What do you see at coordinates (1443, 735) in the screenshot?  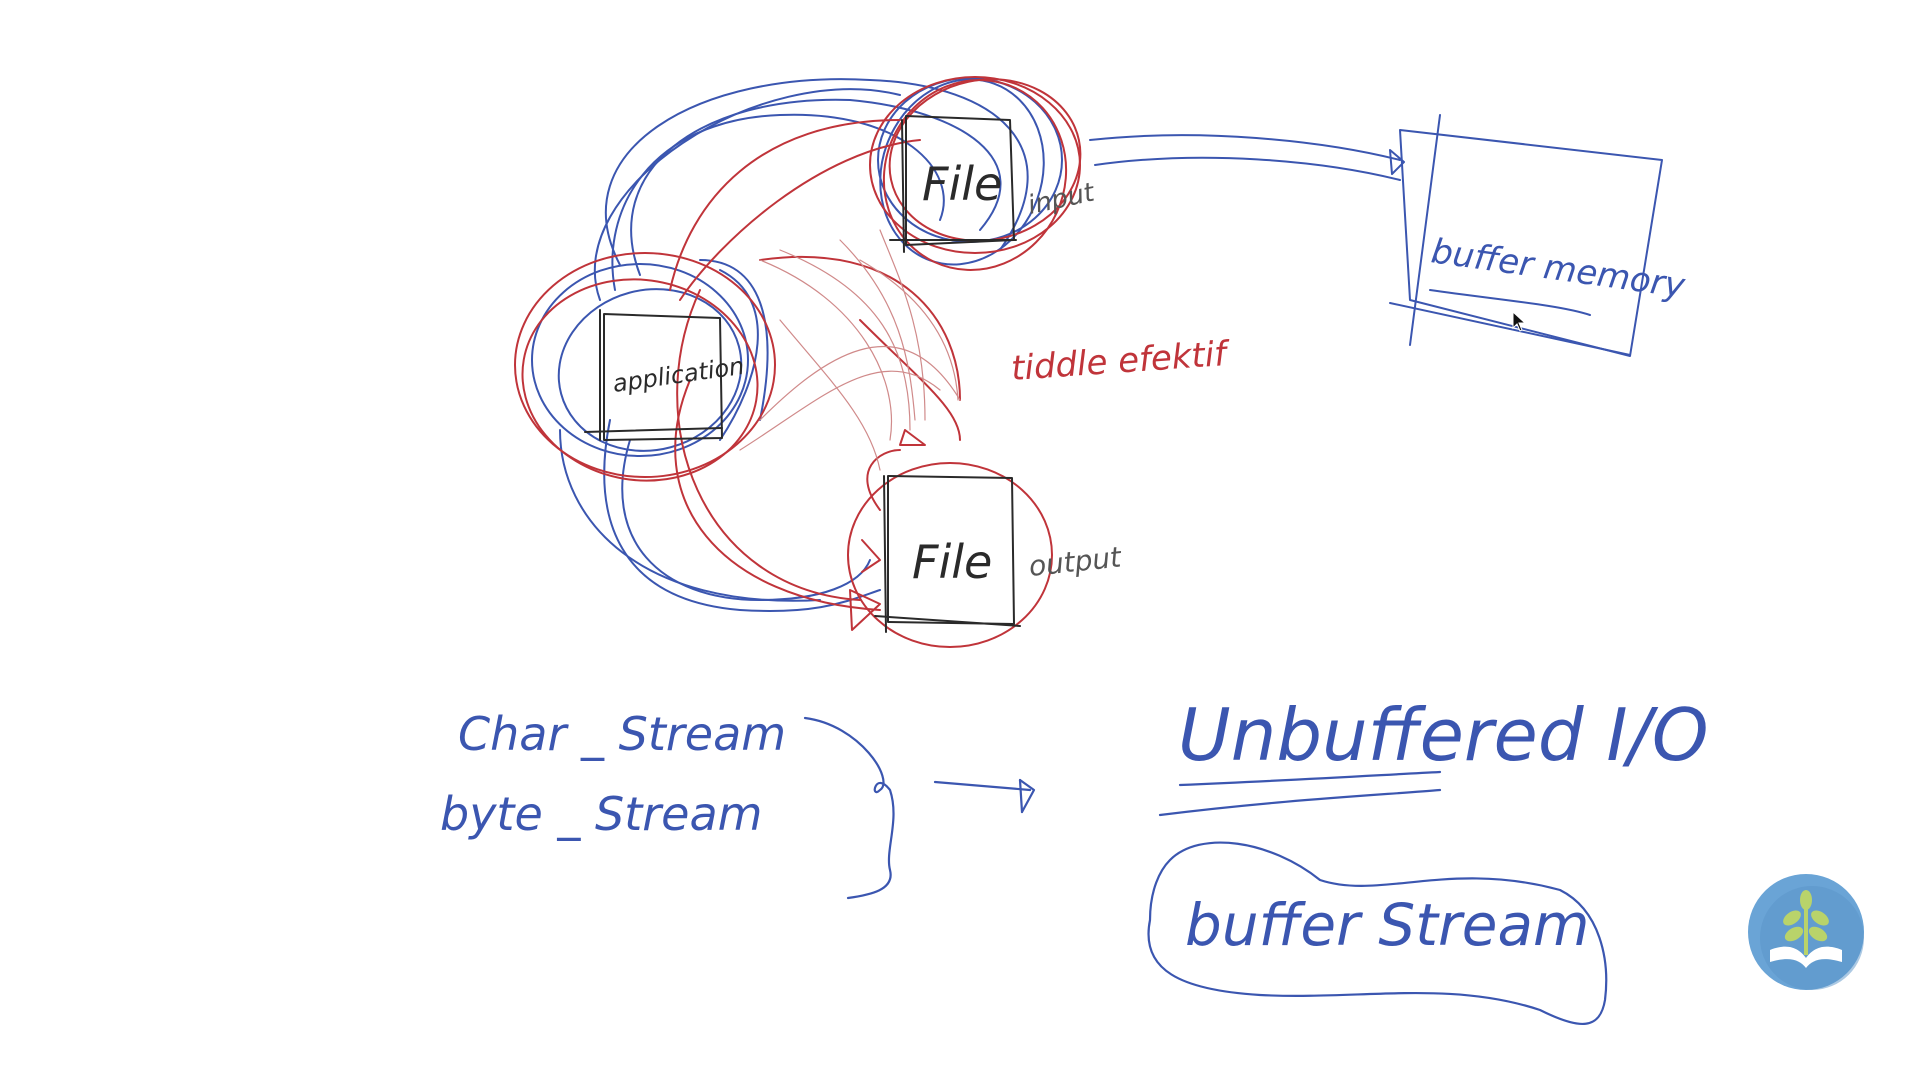 I see `unbuffered-io-label: Unbuffered I/O` at bounding box center [1443, 735].